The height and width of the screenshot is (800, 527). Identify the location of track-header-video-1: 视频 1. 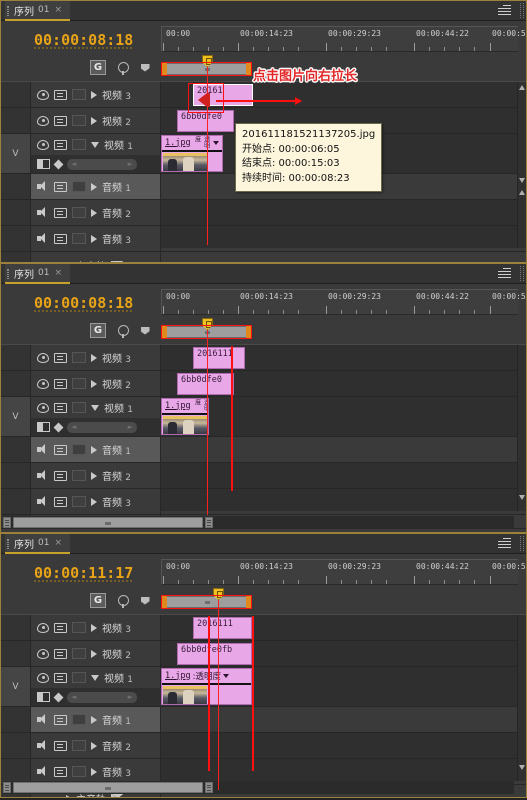
(96, 407).